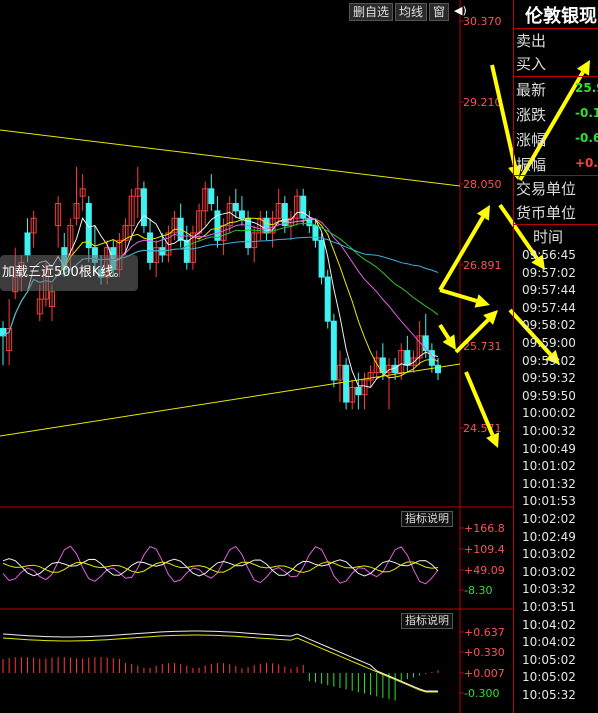  I want to click on change-pct-label: 涨幅, so click(531, 140).